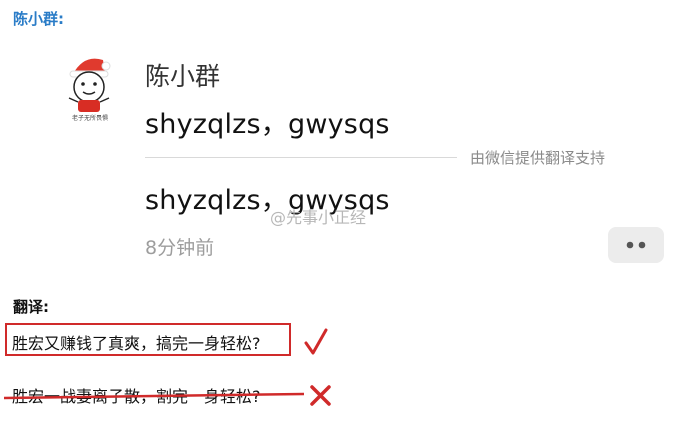 Image resolution: width=674 pixels, height=424 pixels. I want to click on strike-through-line, so click(154, 396).